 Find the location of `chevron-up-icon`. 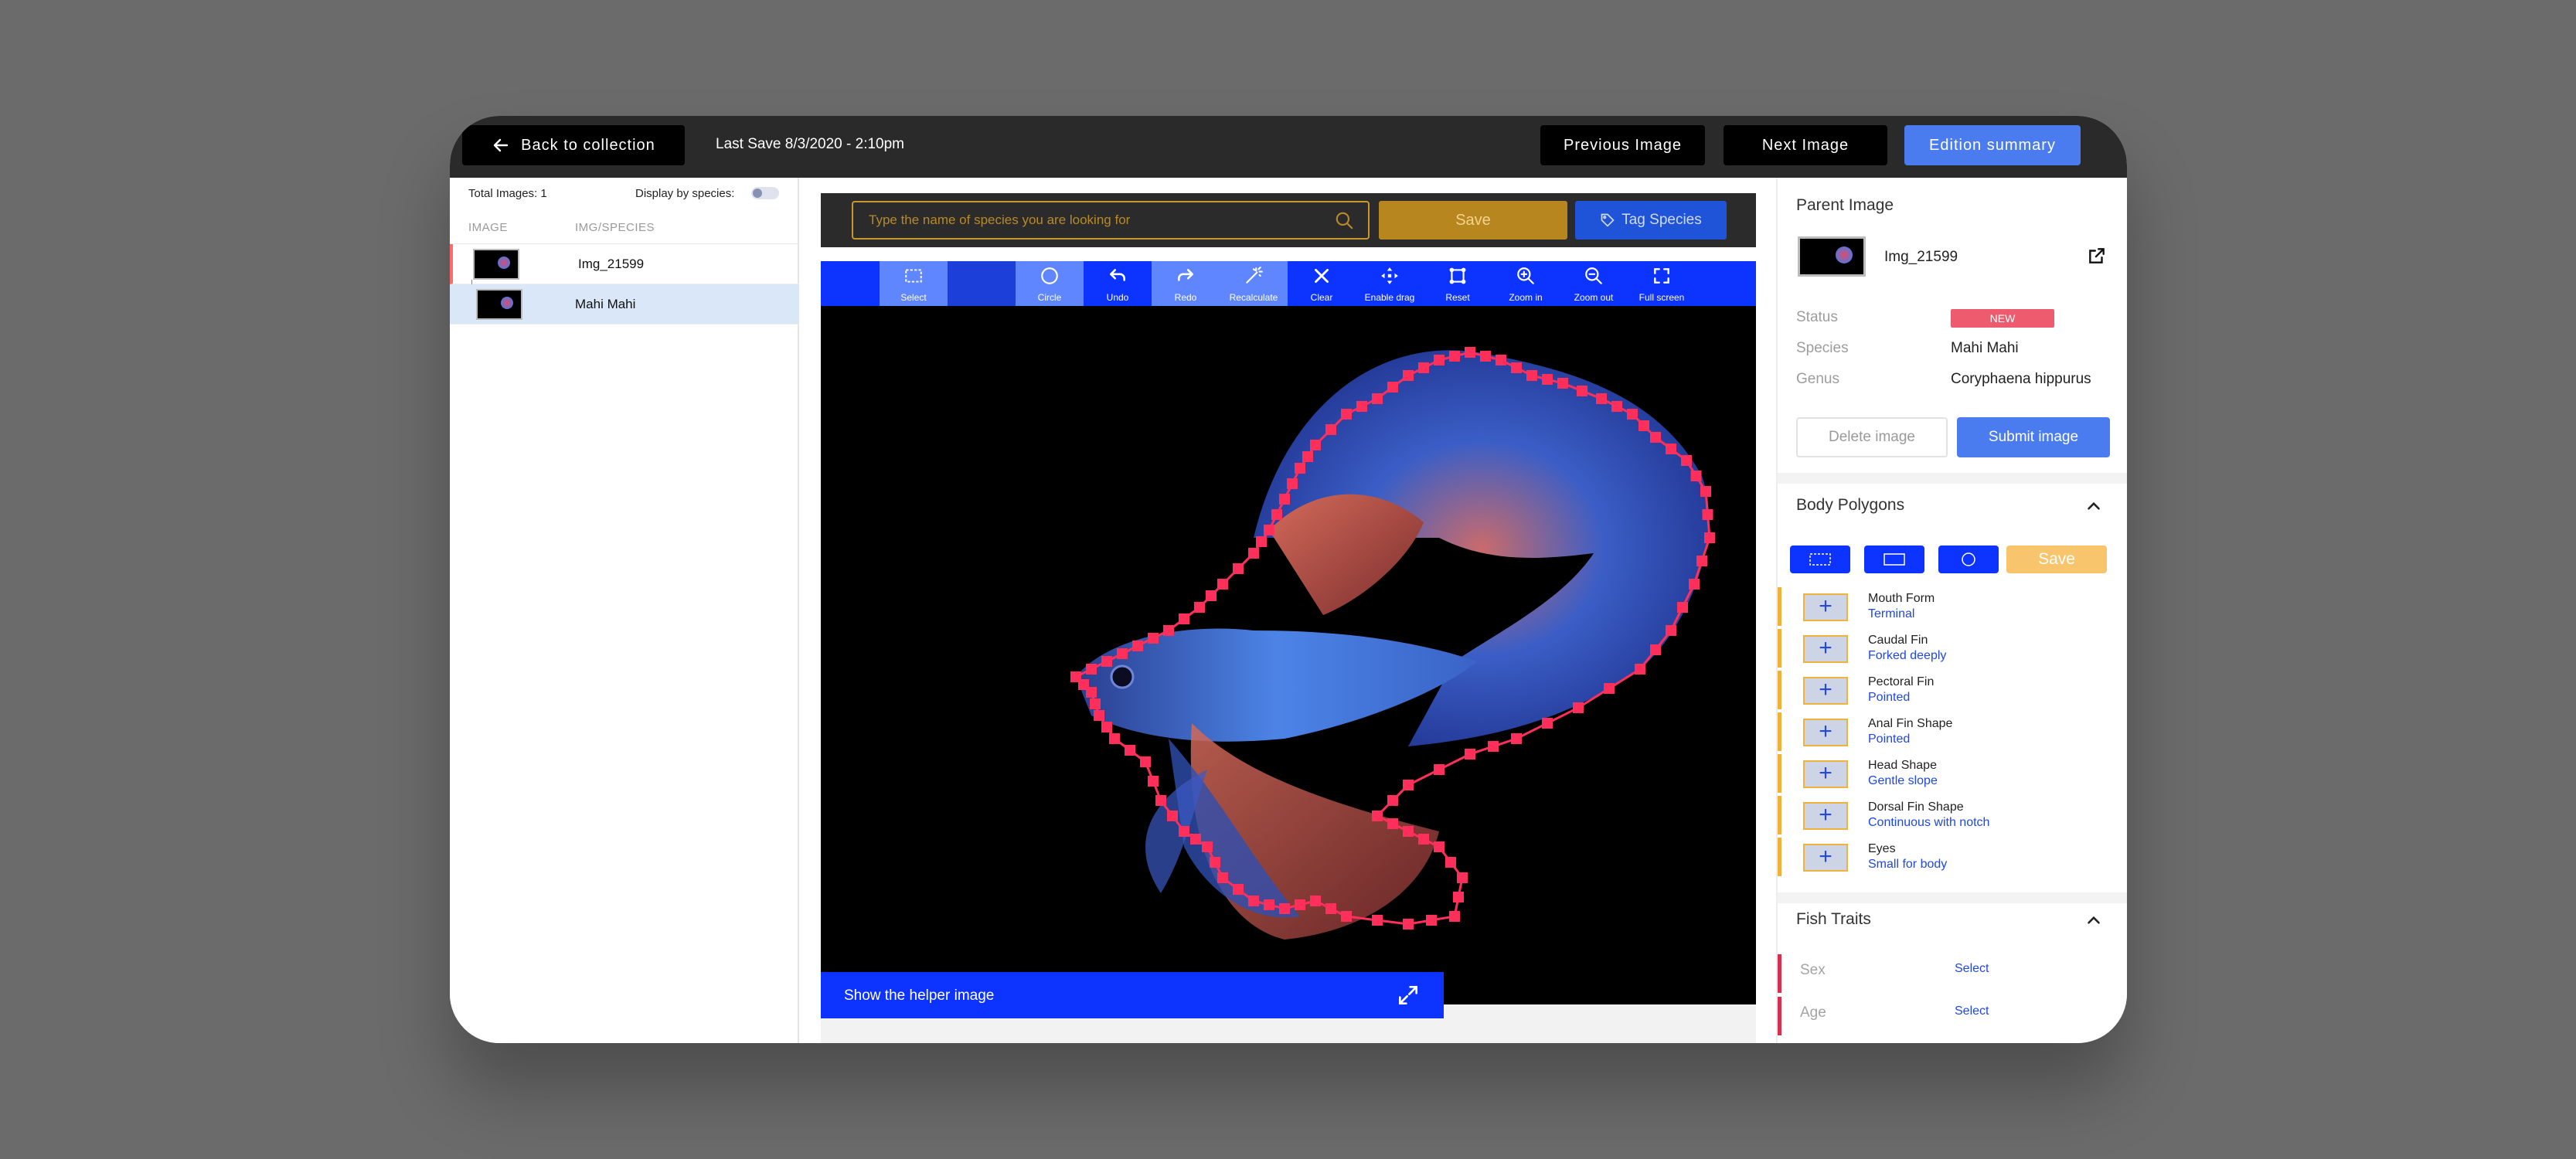

chevron-up-icon is located at coordinates (2094, 920).